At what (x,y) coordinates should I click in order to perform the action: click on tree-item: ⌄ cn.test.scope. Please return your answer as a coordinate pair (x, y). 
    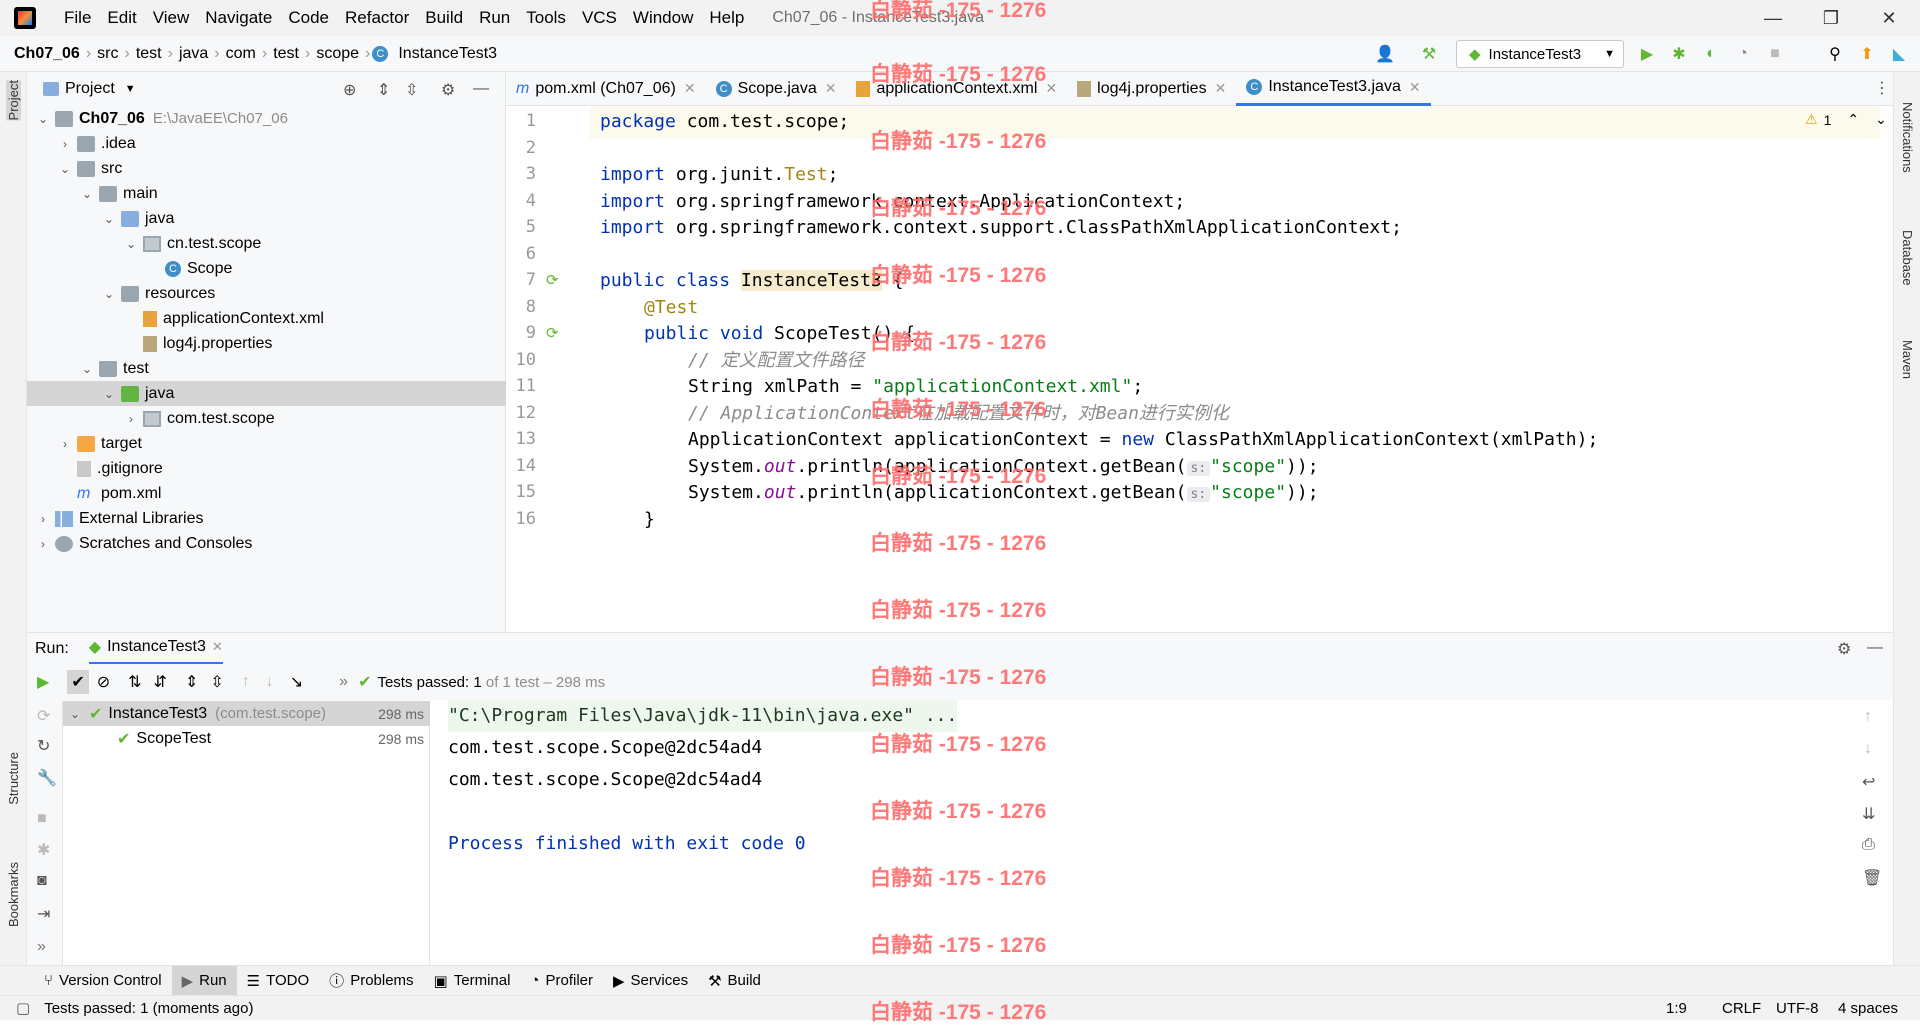
    Looking at the image, I should click on (266, 243).